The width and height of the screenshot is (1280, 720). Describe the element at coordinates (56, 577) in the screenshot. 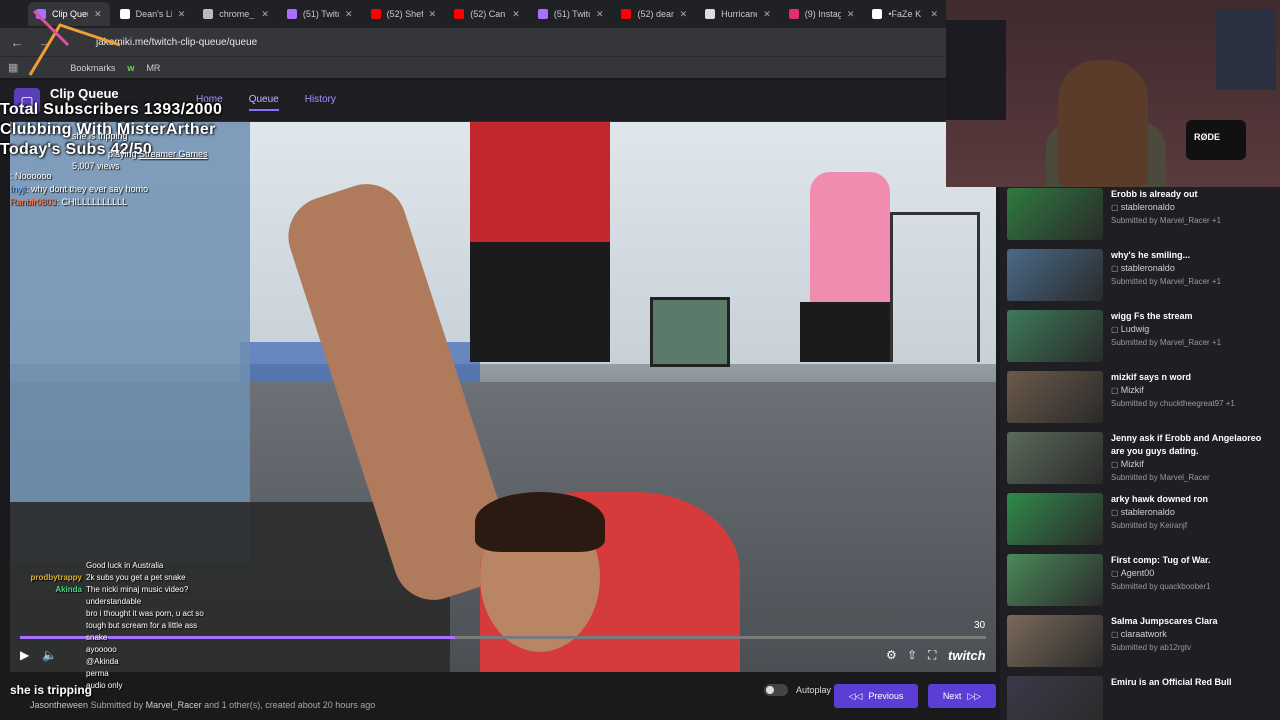

I see `chat-username: prodbytrappy` at that location.